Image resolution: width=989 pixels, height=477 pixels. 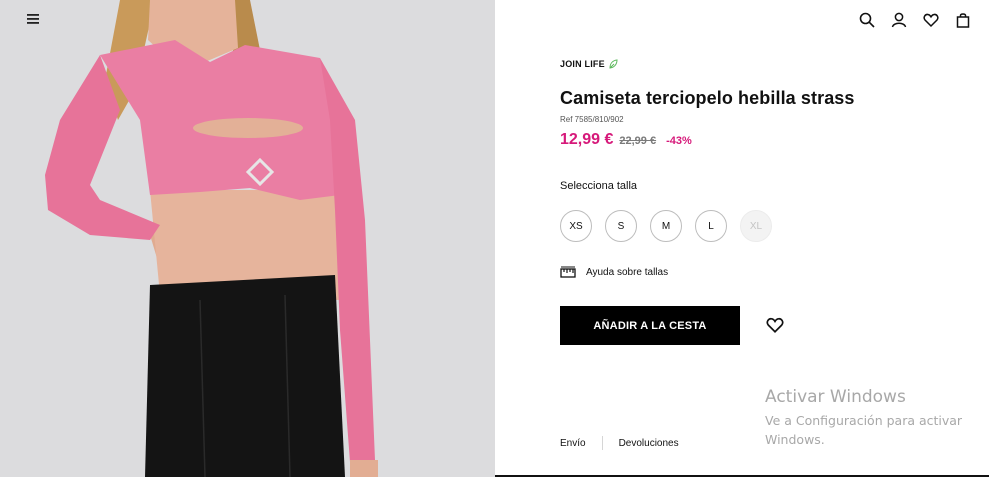 I want to click on watermark-line-2: Windows., so click(x=795, y=439).